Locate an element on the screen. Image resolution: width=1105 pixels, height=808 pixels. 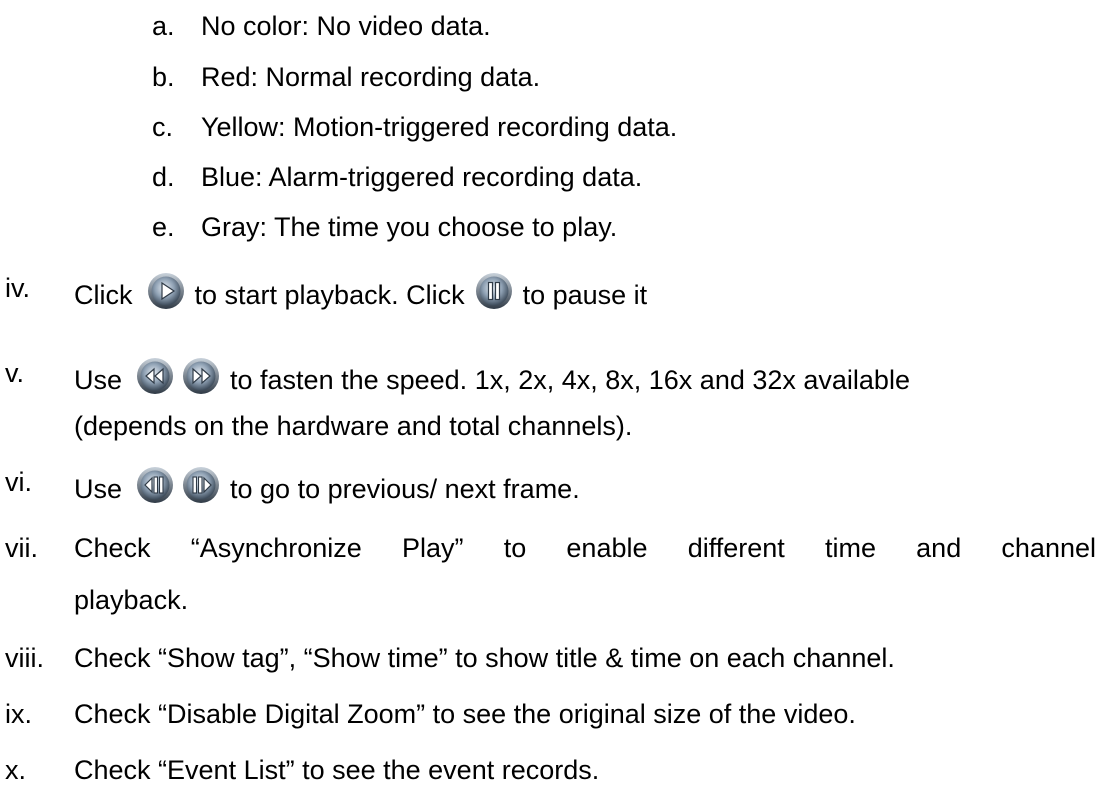
item-marker-x: x. is located at coordinates (16, 770).